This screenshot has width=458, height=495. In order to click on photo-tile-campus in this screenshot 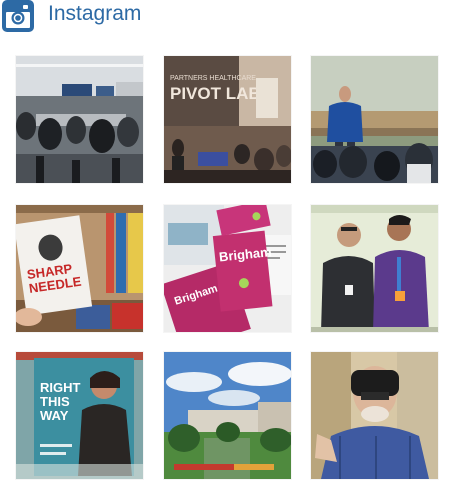, I will do `click(227, 415)`.